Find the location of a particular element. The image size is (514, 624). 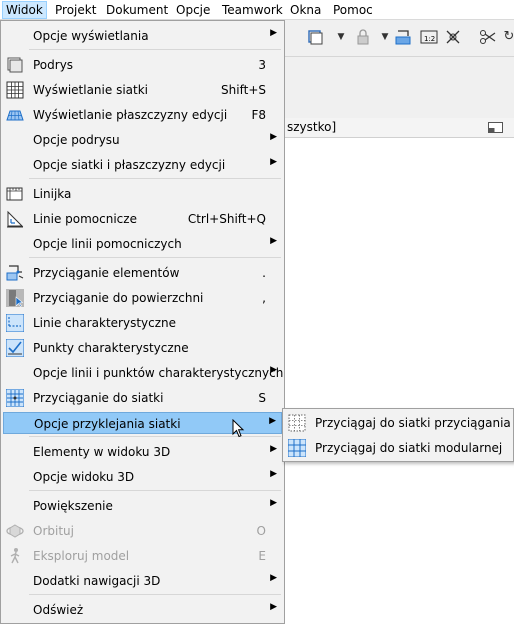

menu-item-edit-plane: Wyświetlanie płaszczyzny edycji F8 is located at coordinates (142, 115).